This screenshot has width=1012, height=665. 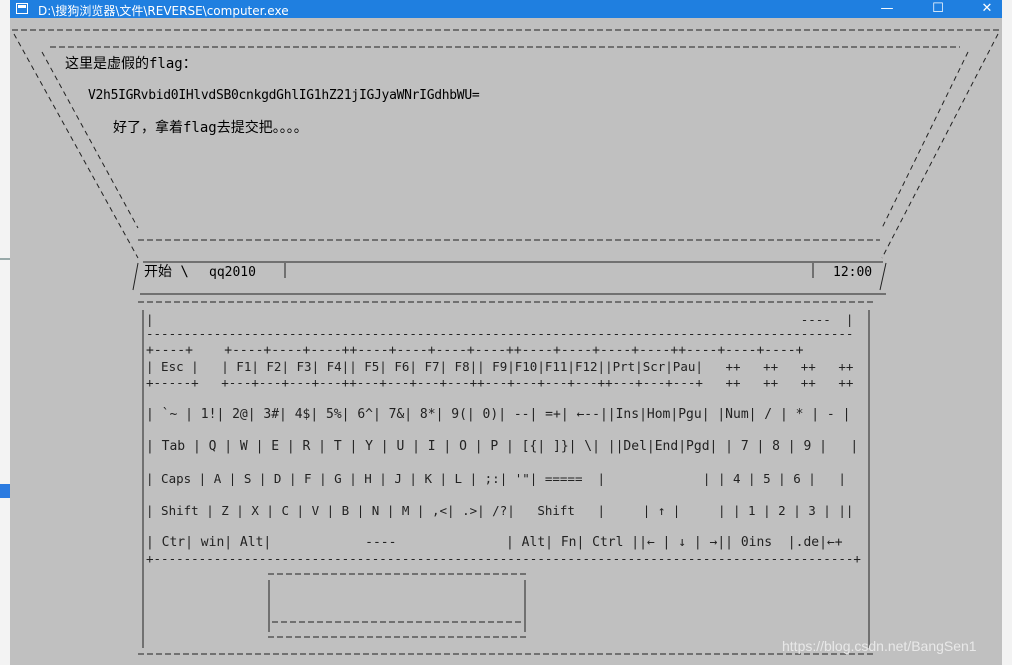 I want to click on background-mark, so click(x=5, y=259).